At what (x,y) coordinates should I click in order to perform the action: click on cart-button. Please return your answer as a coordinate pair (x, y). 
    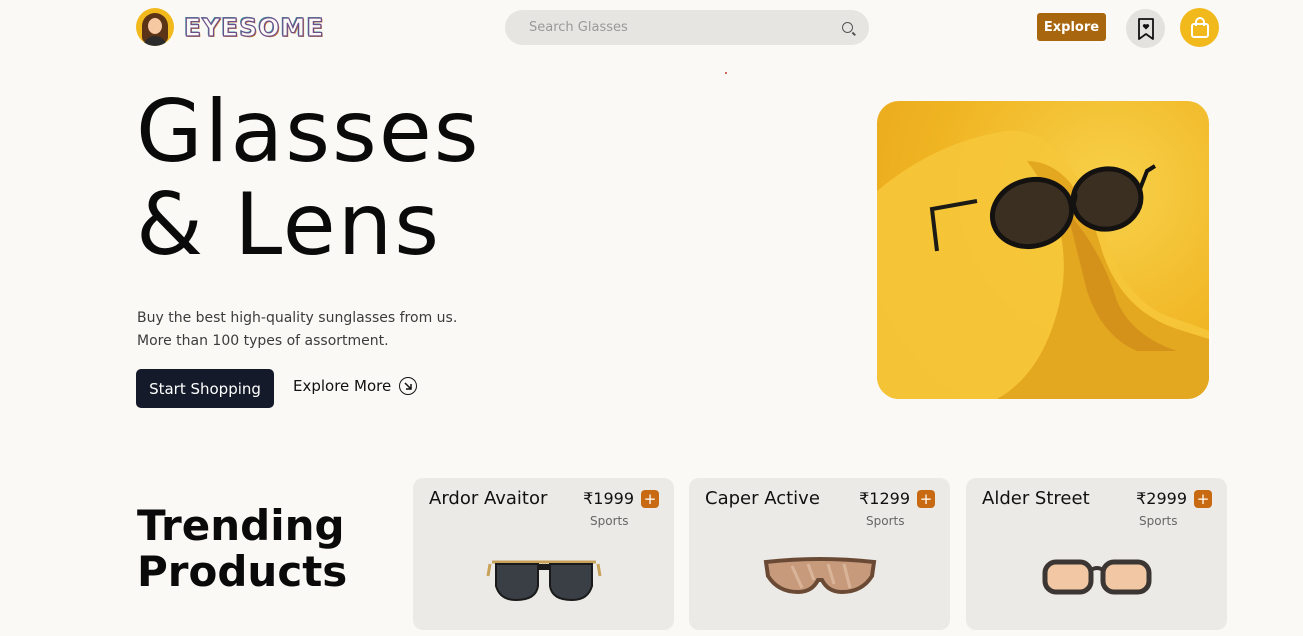
    Looking at the image, I should click on (1199, 27).